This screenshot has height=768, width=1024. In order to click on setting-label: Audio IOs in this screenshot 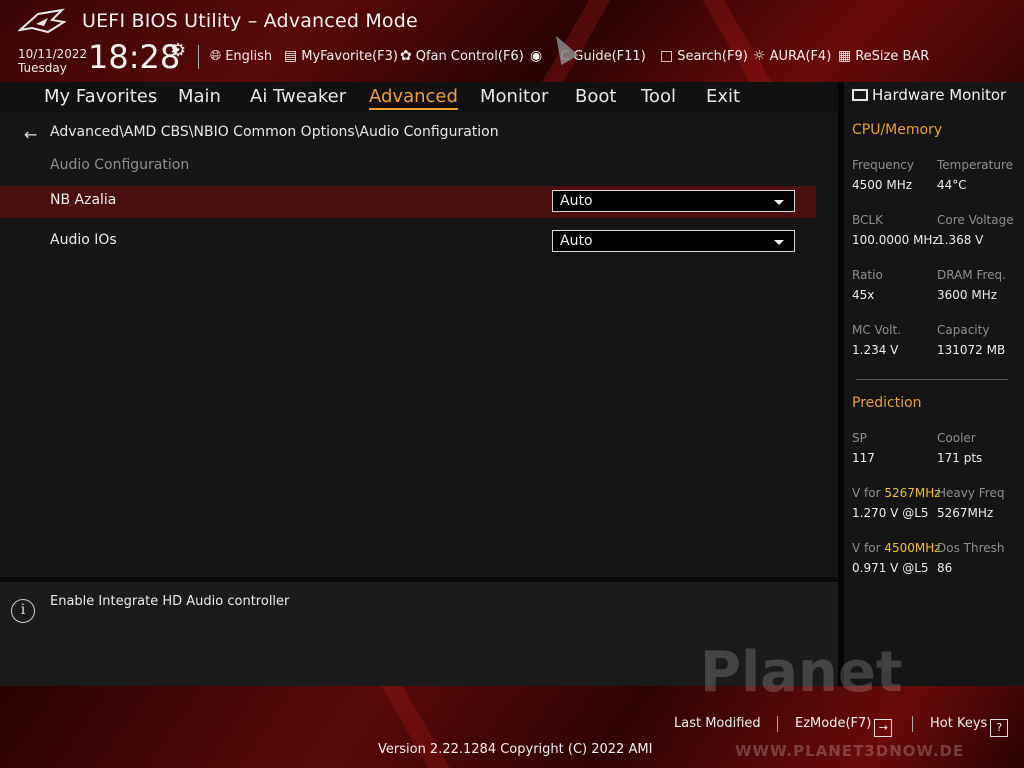, I will do `click(83, 240)`.